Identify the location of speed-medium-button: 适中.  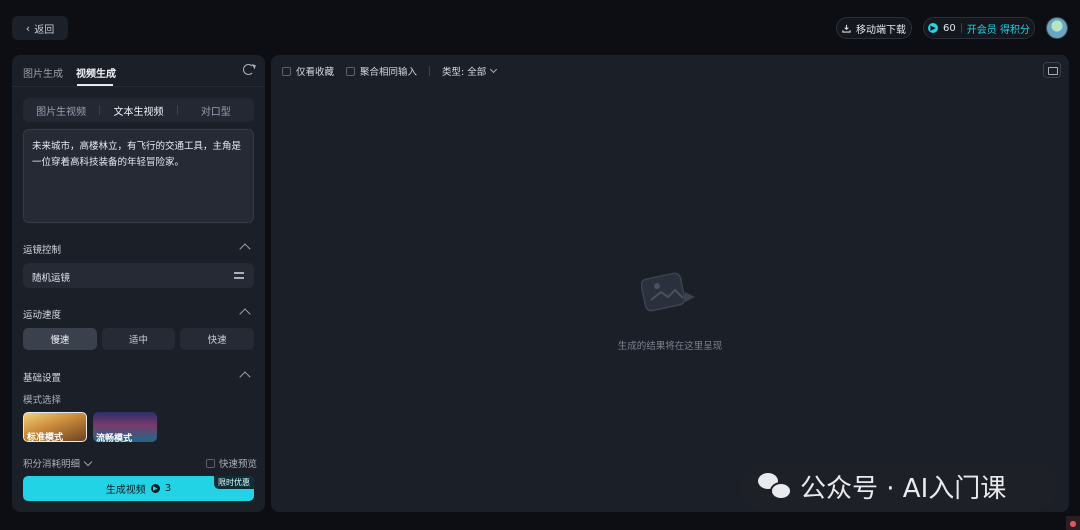
(138, 339).